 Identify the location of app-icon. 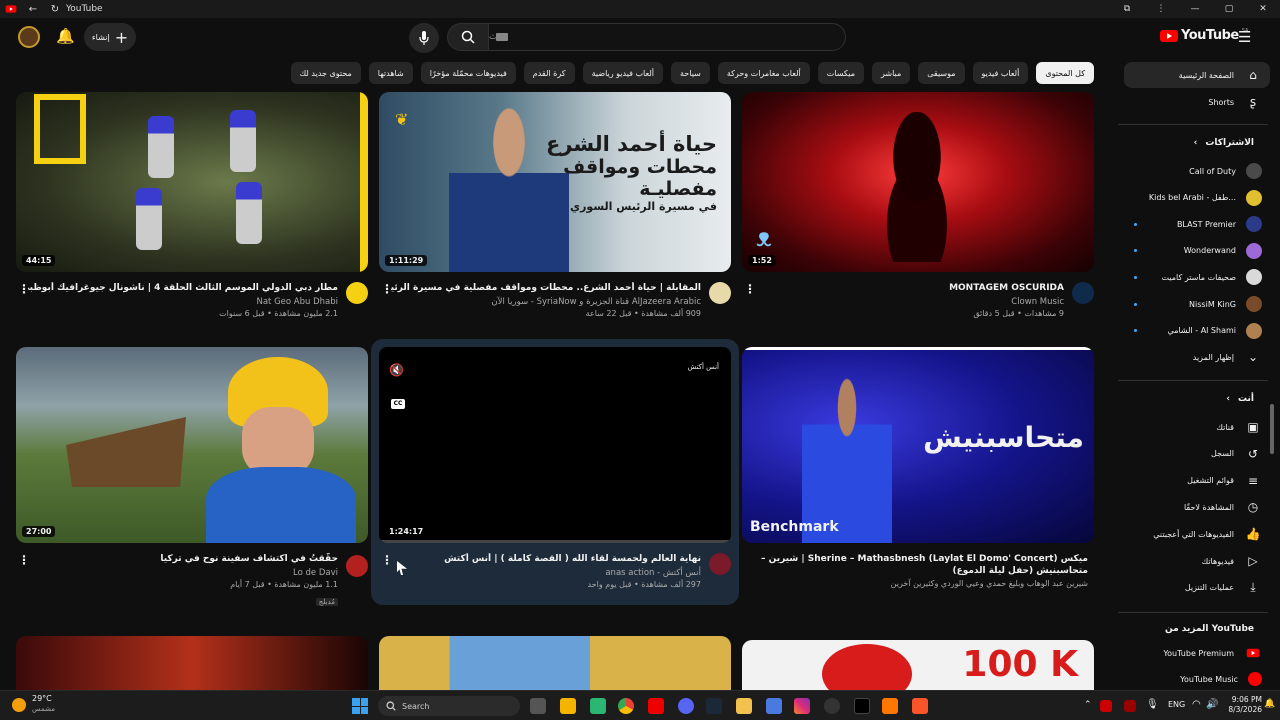
(598, 706).